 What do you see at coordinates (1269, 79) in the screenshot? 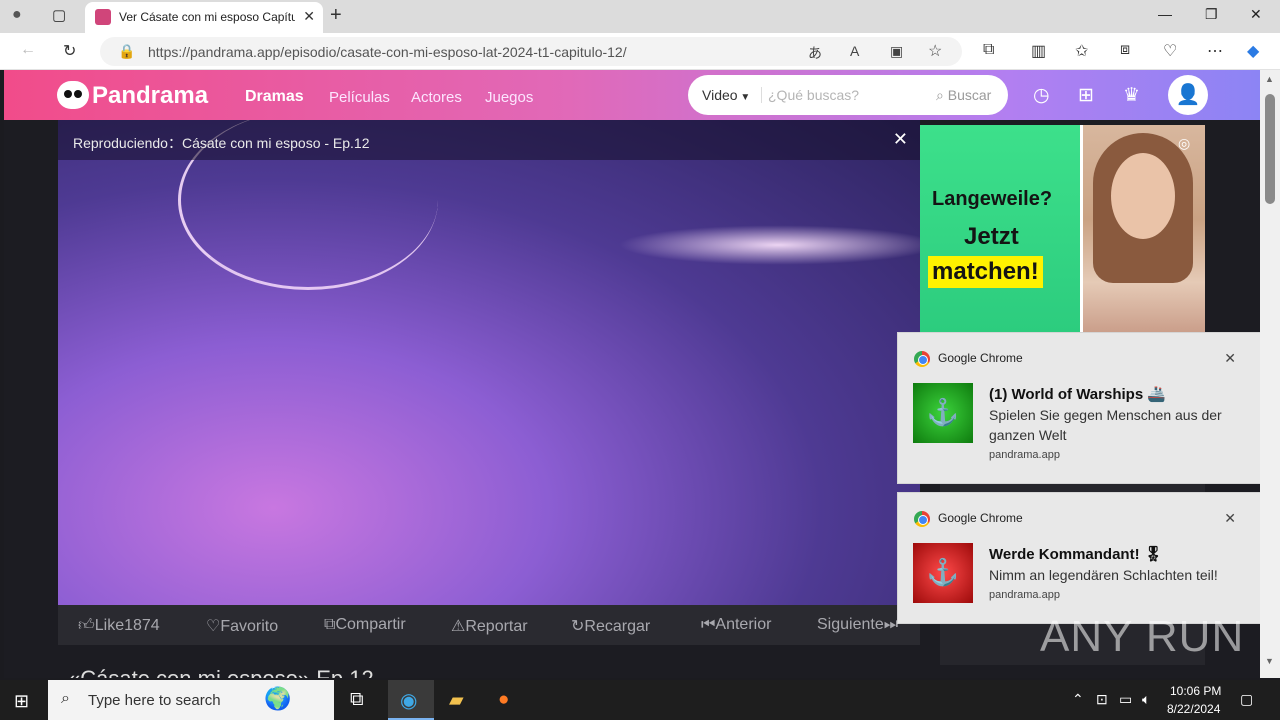
I see `scroll-up-icon: ▲` at bounding box center [1269, 79].